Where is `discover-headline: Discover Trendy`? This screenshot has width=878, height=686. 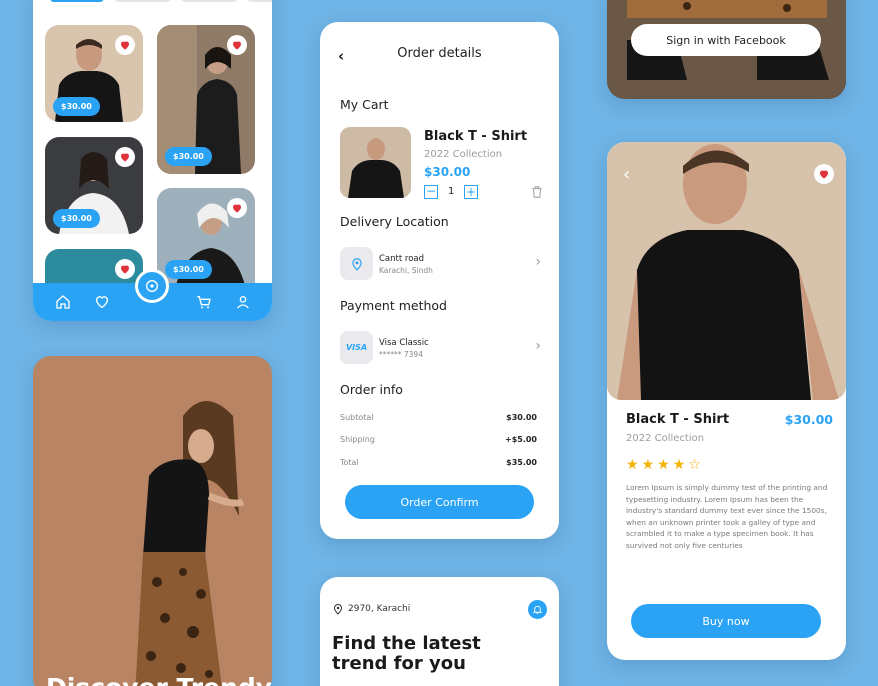 discover-headline: Discover Trendy is located at coordinates (159, 679).